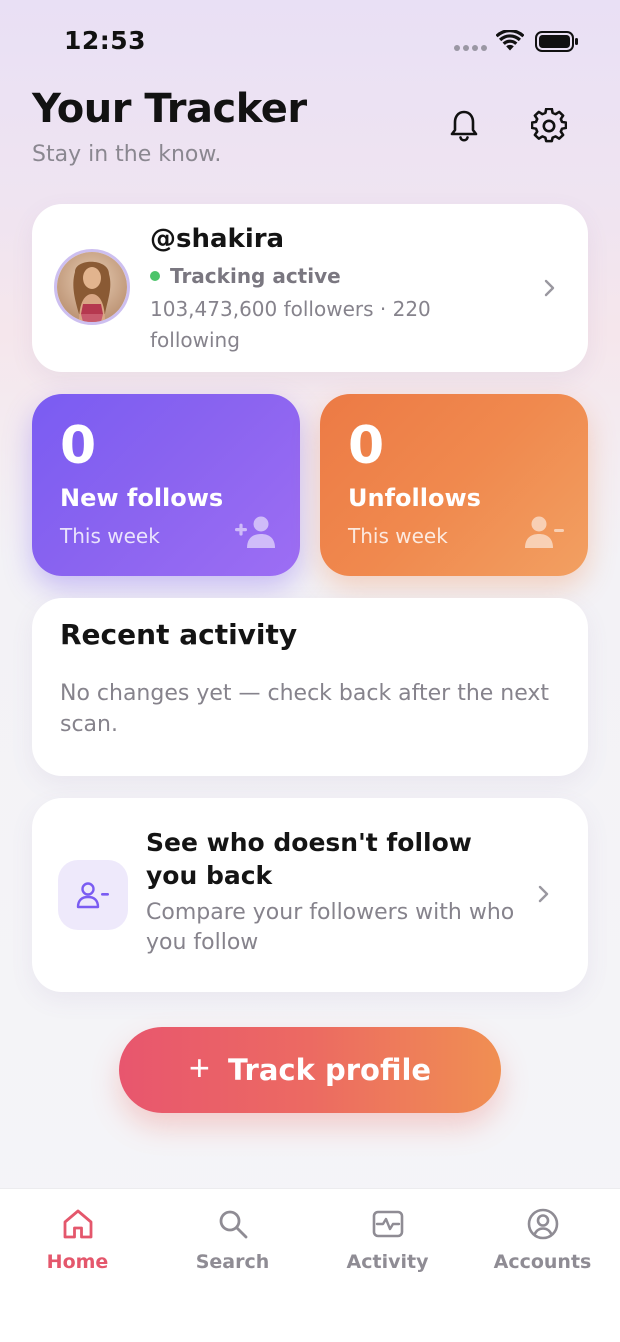  I want to click on tab-accounts: Accounts, so click(542, 1247).